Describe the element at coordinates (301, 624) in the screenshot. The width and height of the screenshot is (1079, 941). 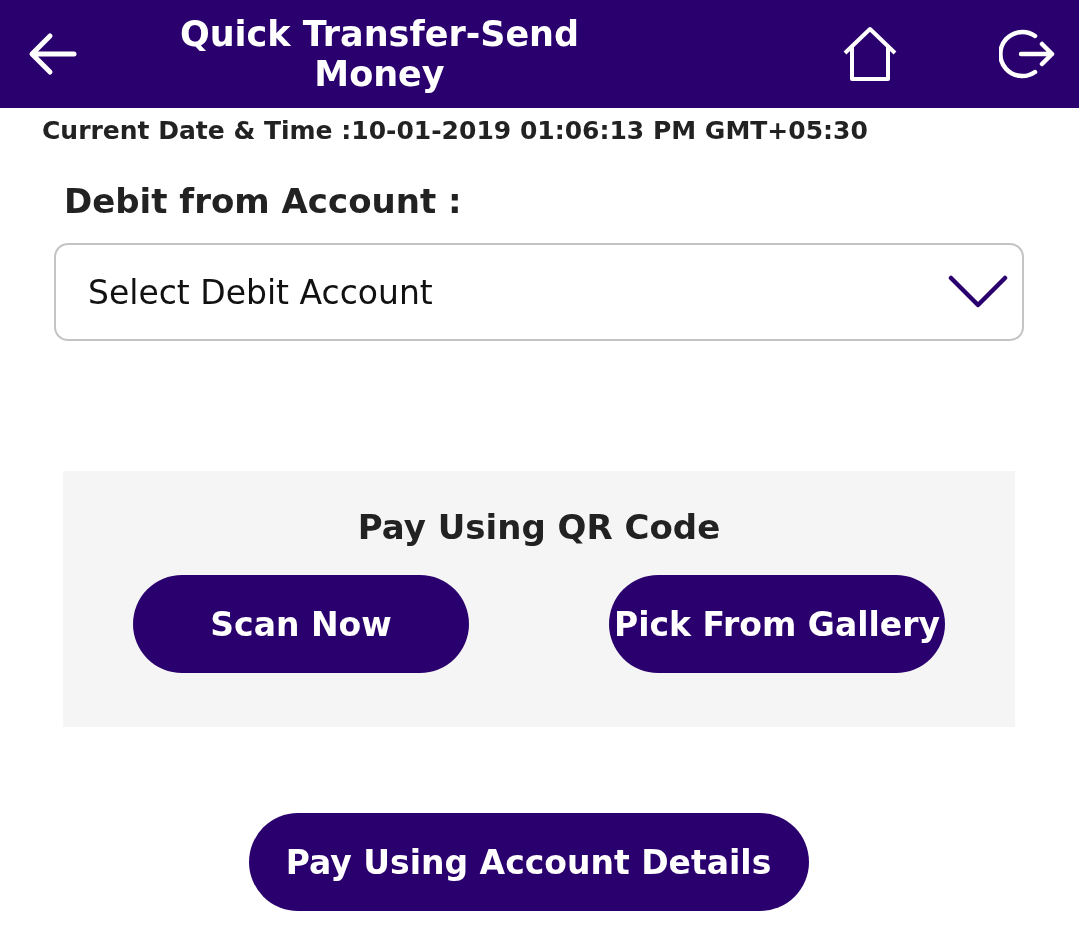
I see `scan-now-button: Scan Now` at that location.